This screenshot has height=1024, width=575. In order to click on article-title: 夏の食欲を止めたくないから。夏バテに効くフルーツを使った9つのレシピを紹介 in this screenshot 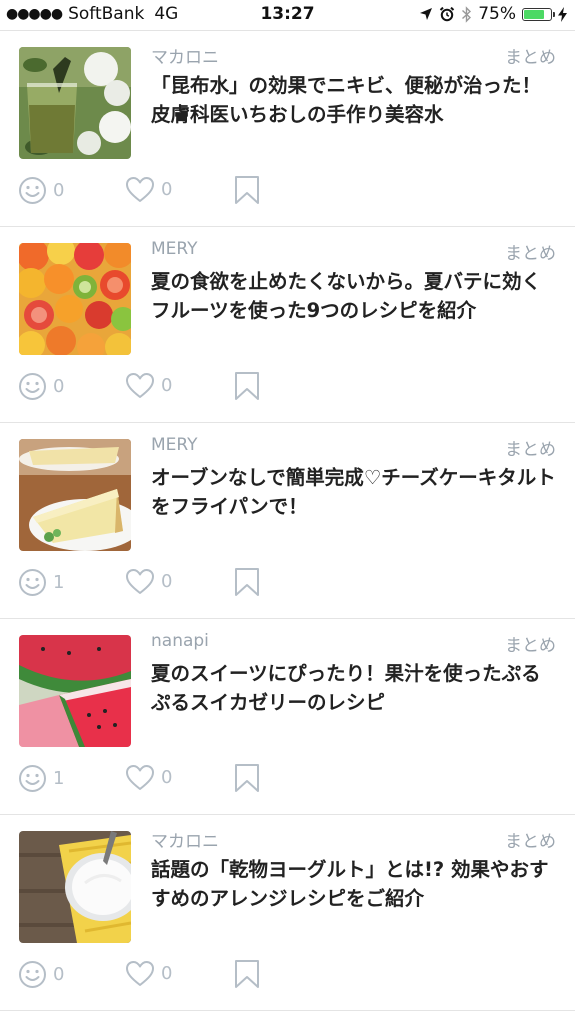, I will do `click(354, 296)`.